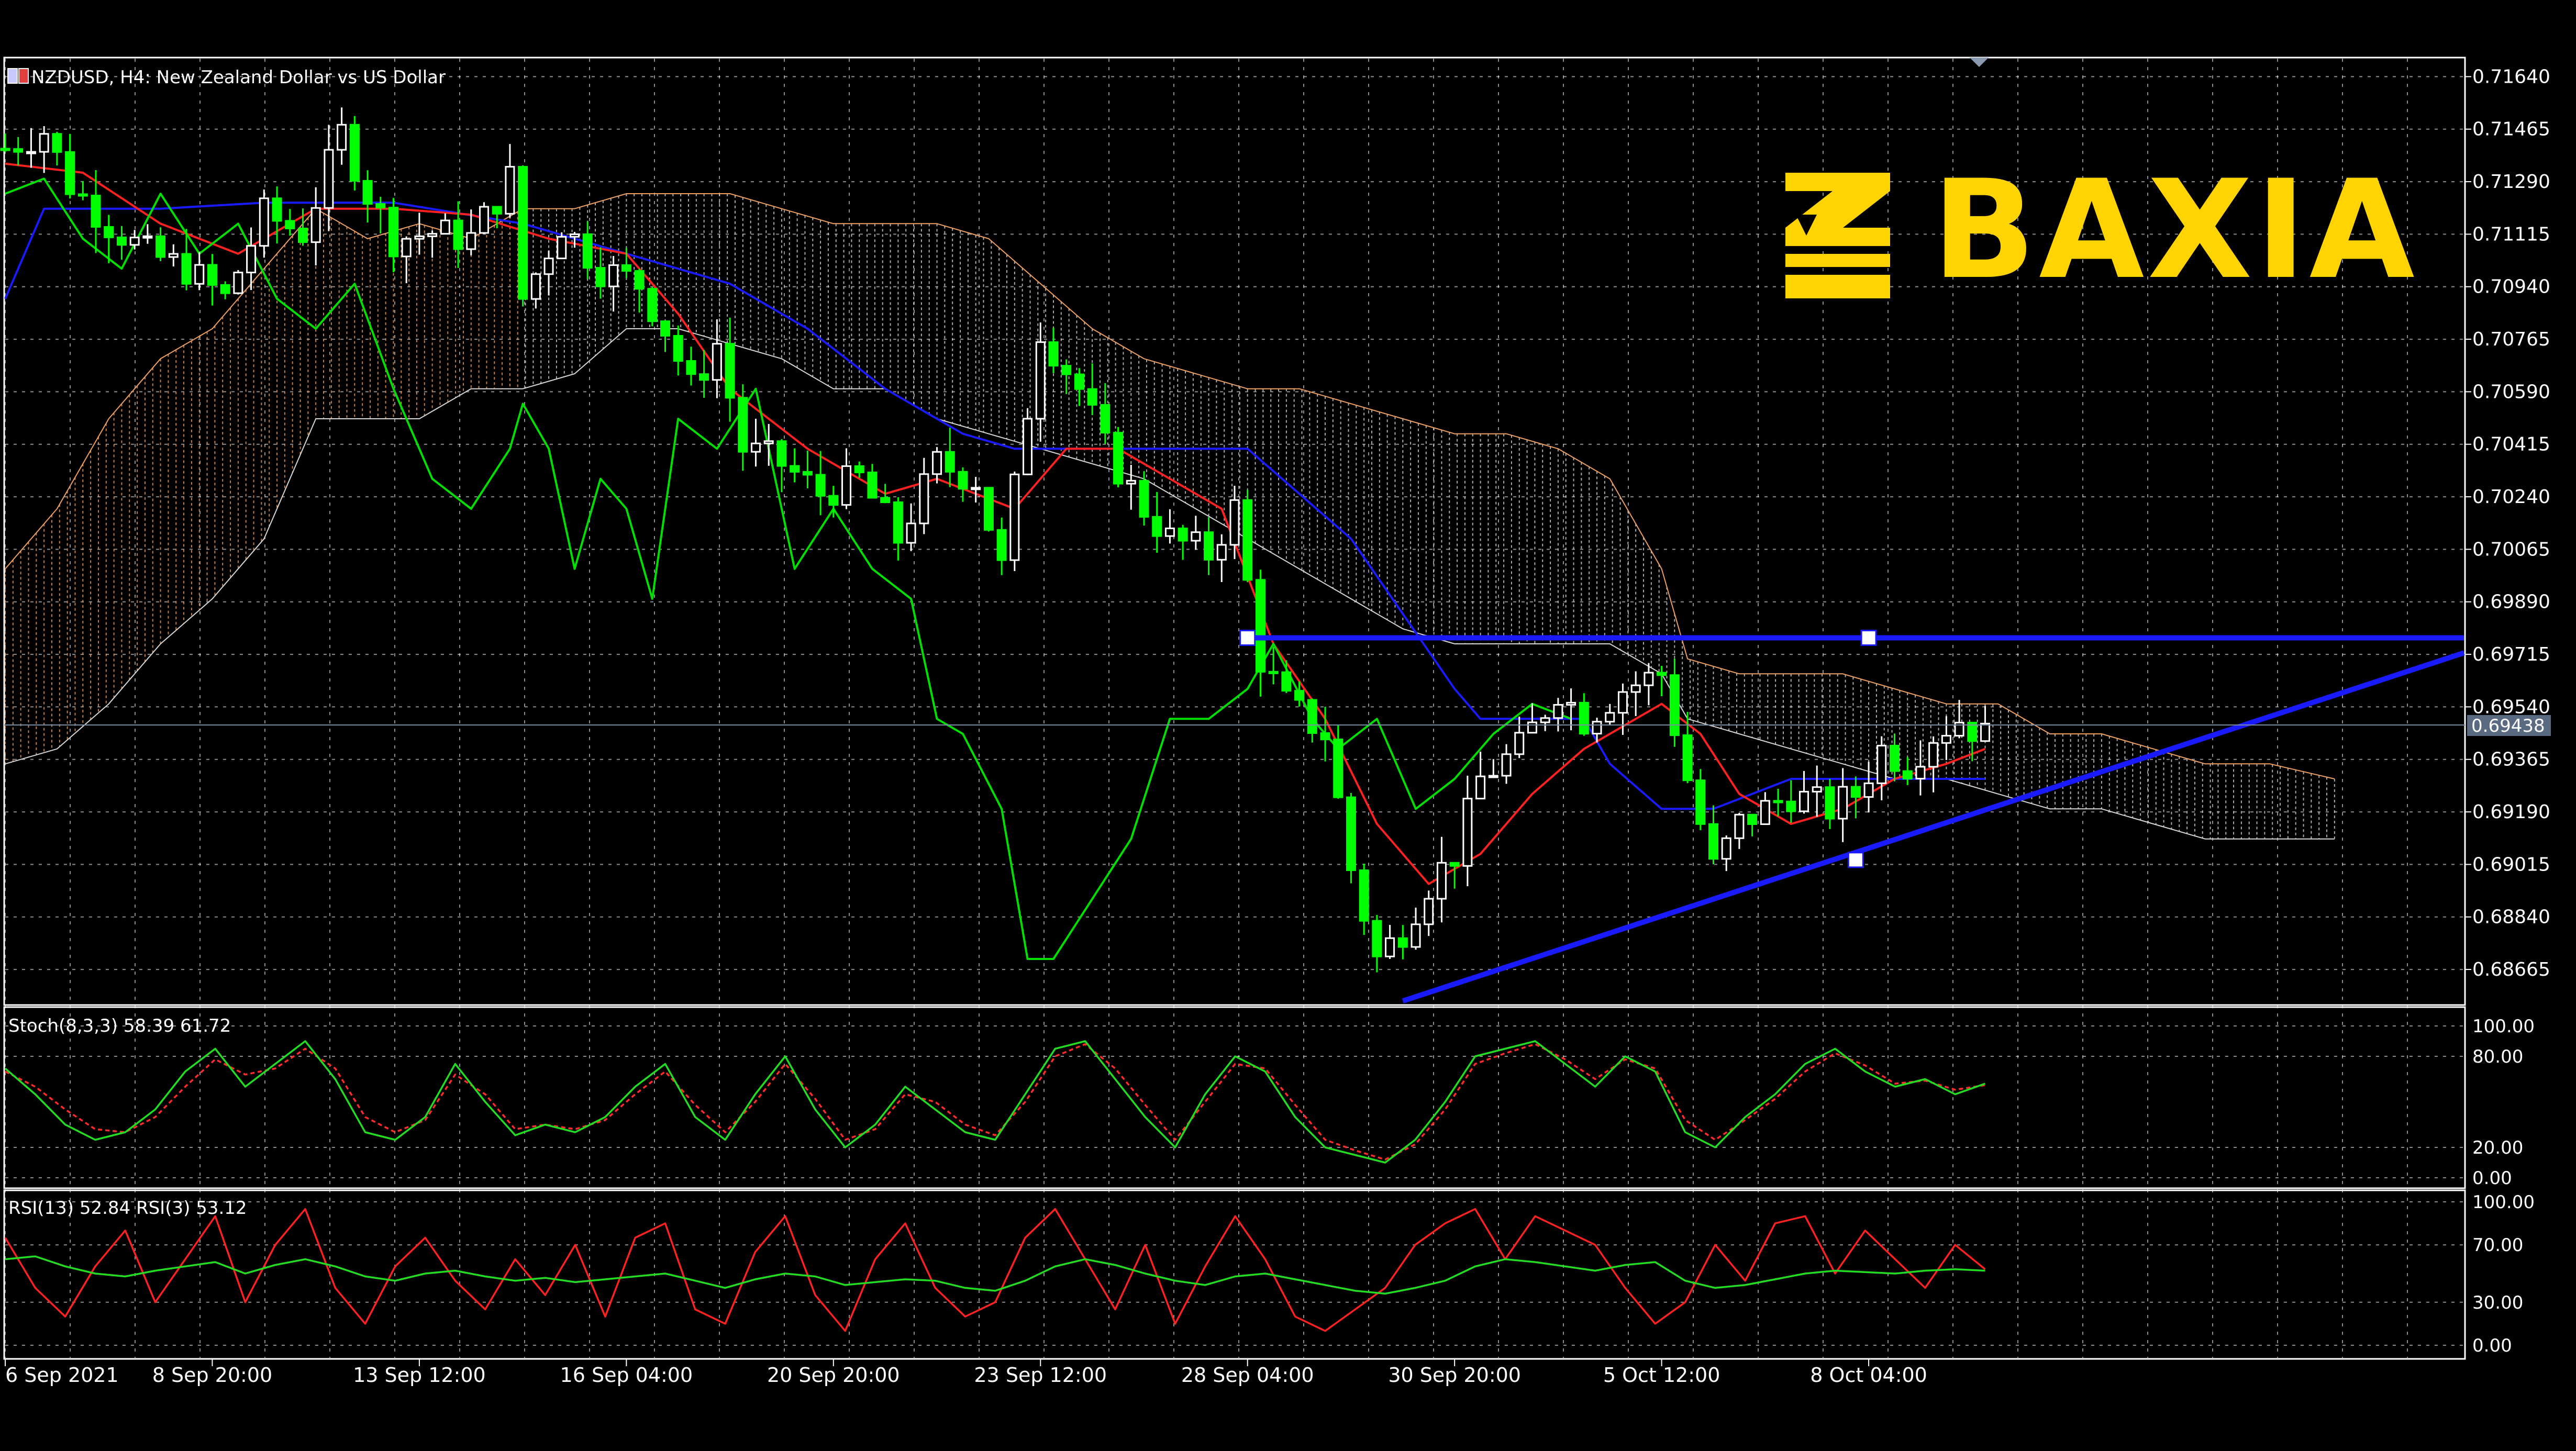  Describe the element at coordinates (212, 1375) in the screenshot. I see `time-tick-label: 8 Sep 20:00` at that location.